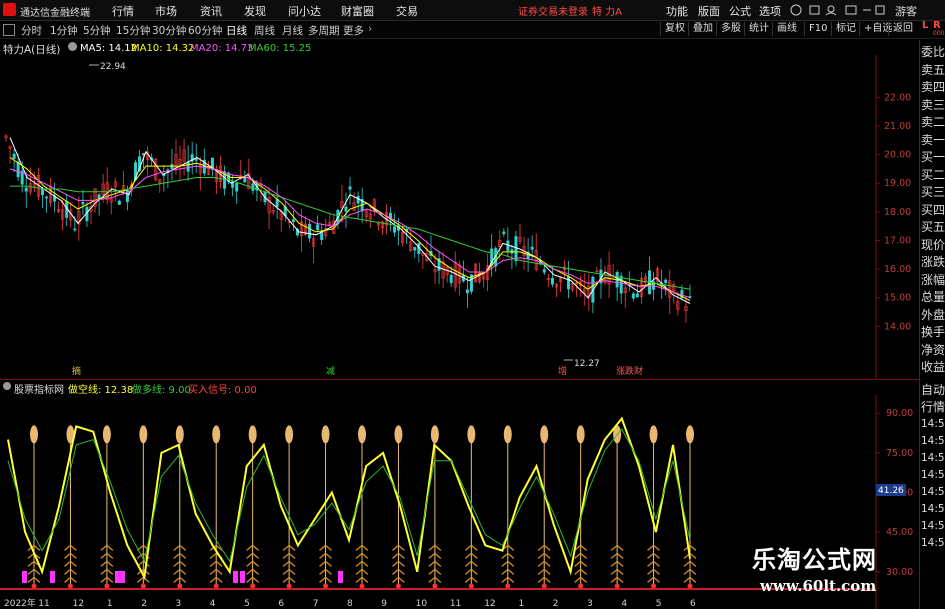 The height and width of the screenshot is (609, 945). I want to click on watermark-url: www.60lt.com, so click(818, 586).